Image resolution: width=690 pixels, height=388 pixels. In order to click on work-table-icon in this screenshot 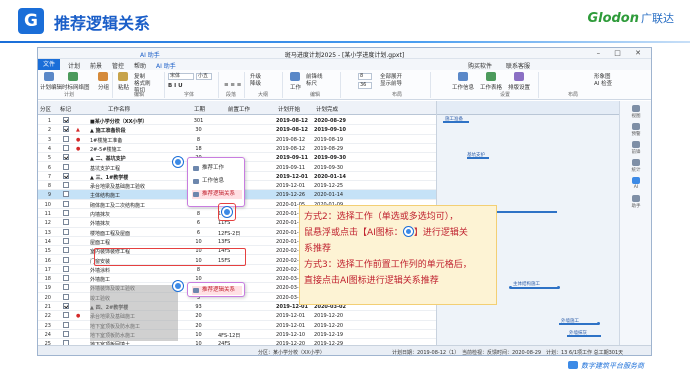, I will do `click(491, 76)`.